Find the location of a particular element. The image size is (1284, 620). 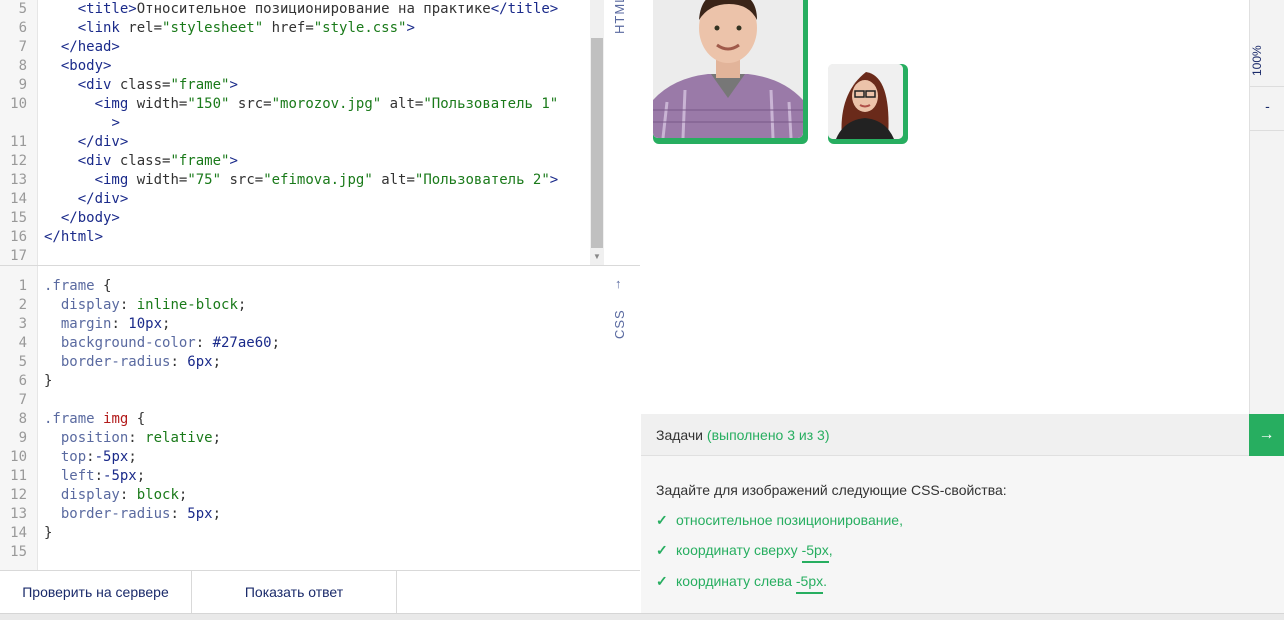

code-line: > is located at coordinates (295, 123).